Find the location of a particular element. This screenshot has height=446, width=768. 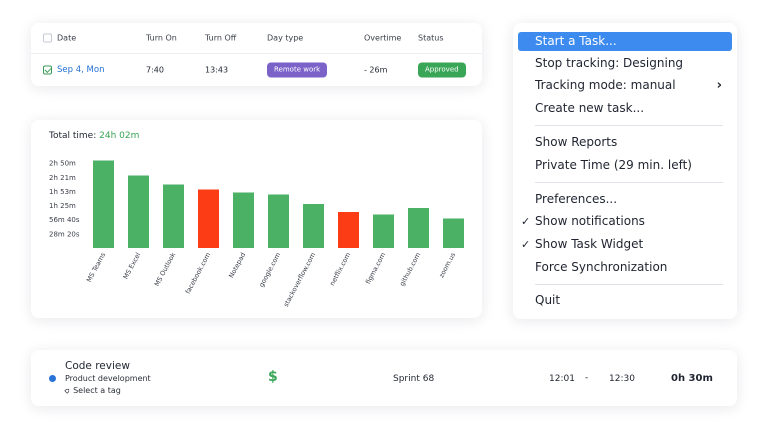

menu-item-label: Stop tracking: Designing is located at coordinates (609, 63).